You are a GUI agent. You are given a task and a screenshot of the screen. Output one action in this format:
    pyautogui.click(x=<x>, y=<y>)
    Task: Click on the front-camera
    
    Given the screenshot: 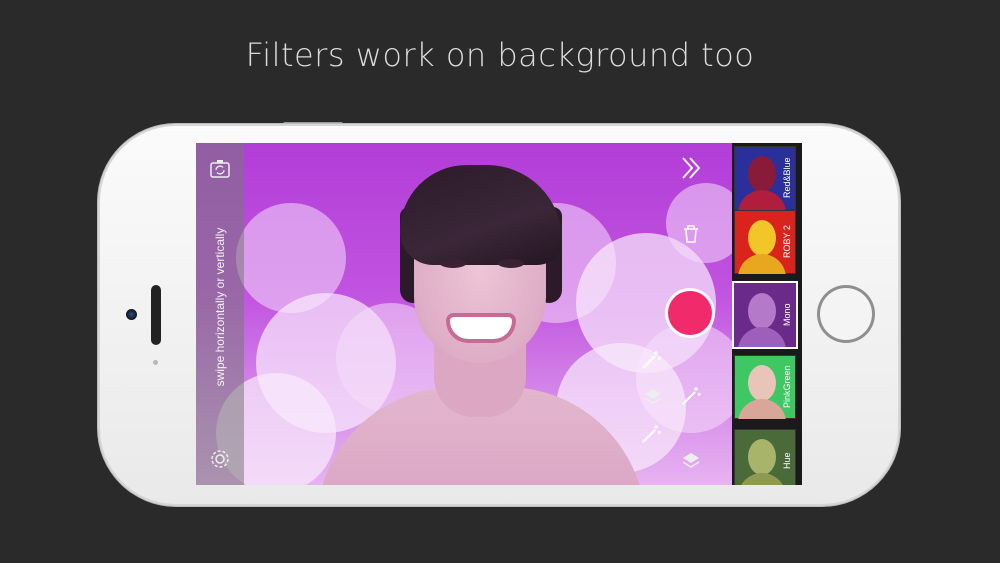 What is the action you would take?
    pyautogui.click(x=131, y=314)
    